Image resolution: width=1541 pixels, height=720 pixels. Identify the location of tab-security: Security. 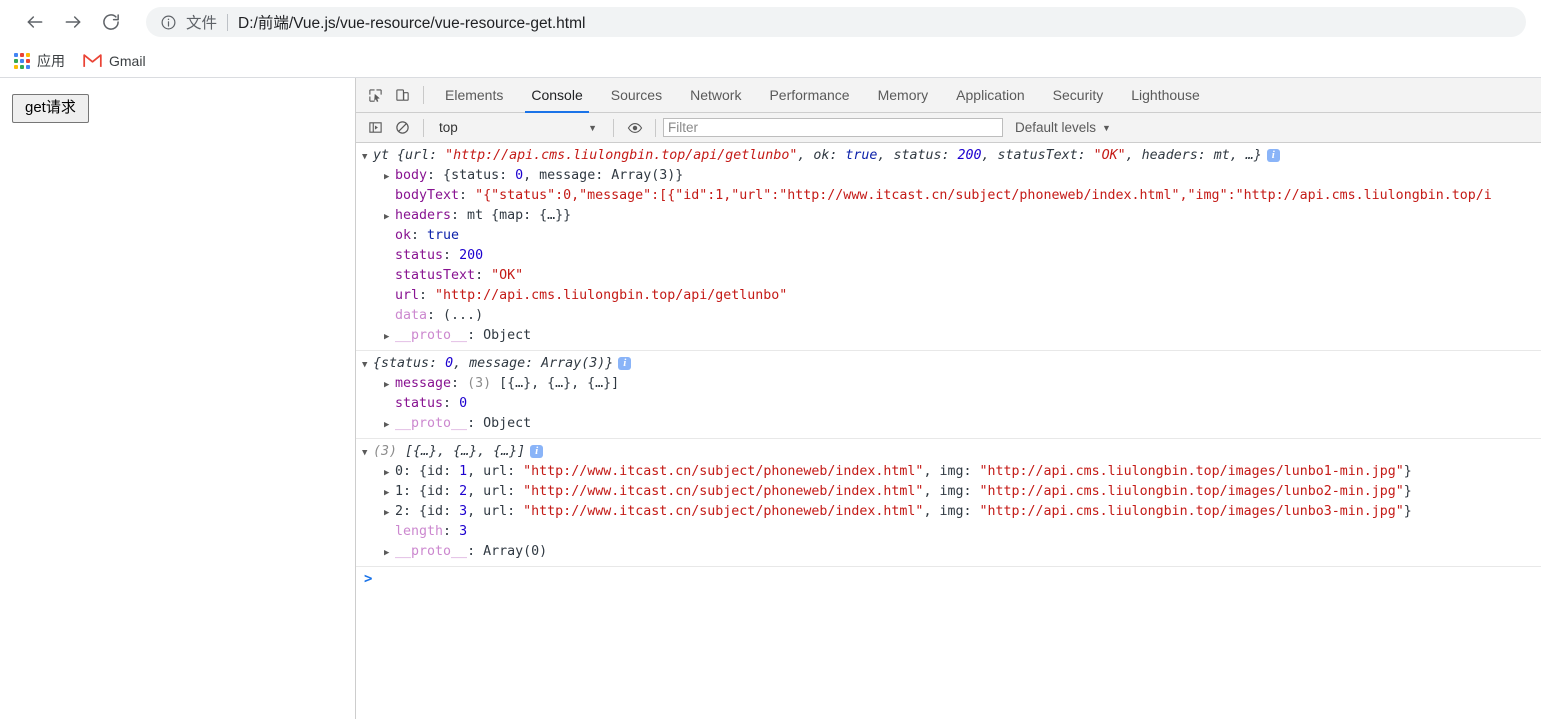
(1078, 95).